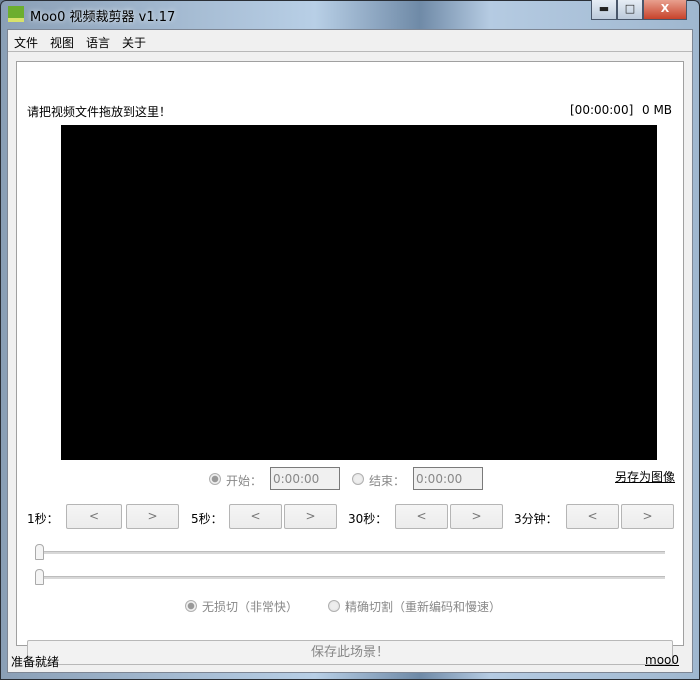 Image resolution: width=700 pixels, height=680 pixels. I want to click on step-3min-label: 3分钟：, so click(536, 519).